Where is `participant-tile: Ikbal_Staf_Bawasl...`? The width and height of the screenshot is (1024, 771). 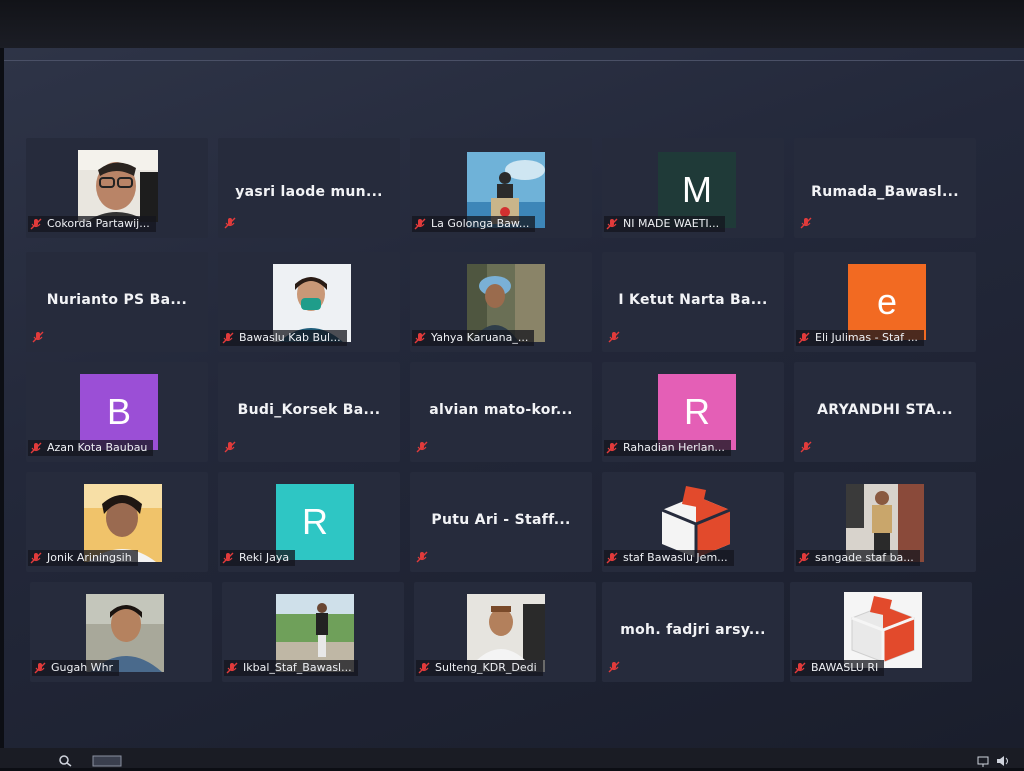
participant-tile: Ikbal_Staf_Bawasl... is located at coordinates (313, 632).